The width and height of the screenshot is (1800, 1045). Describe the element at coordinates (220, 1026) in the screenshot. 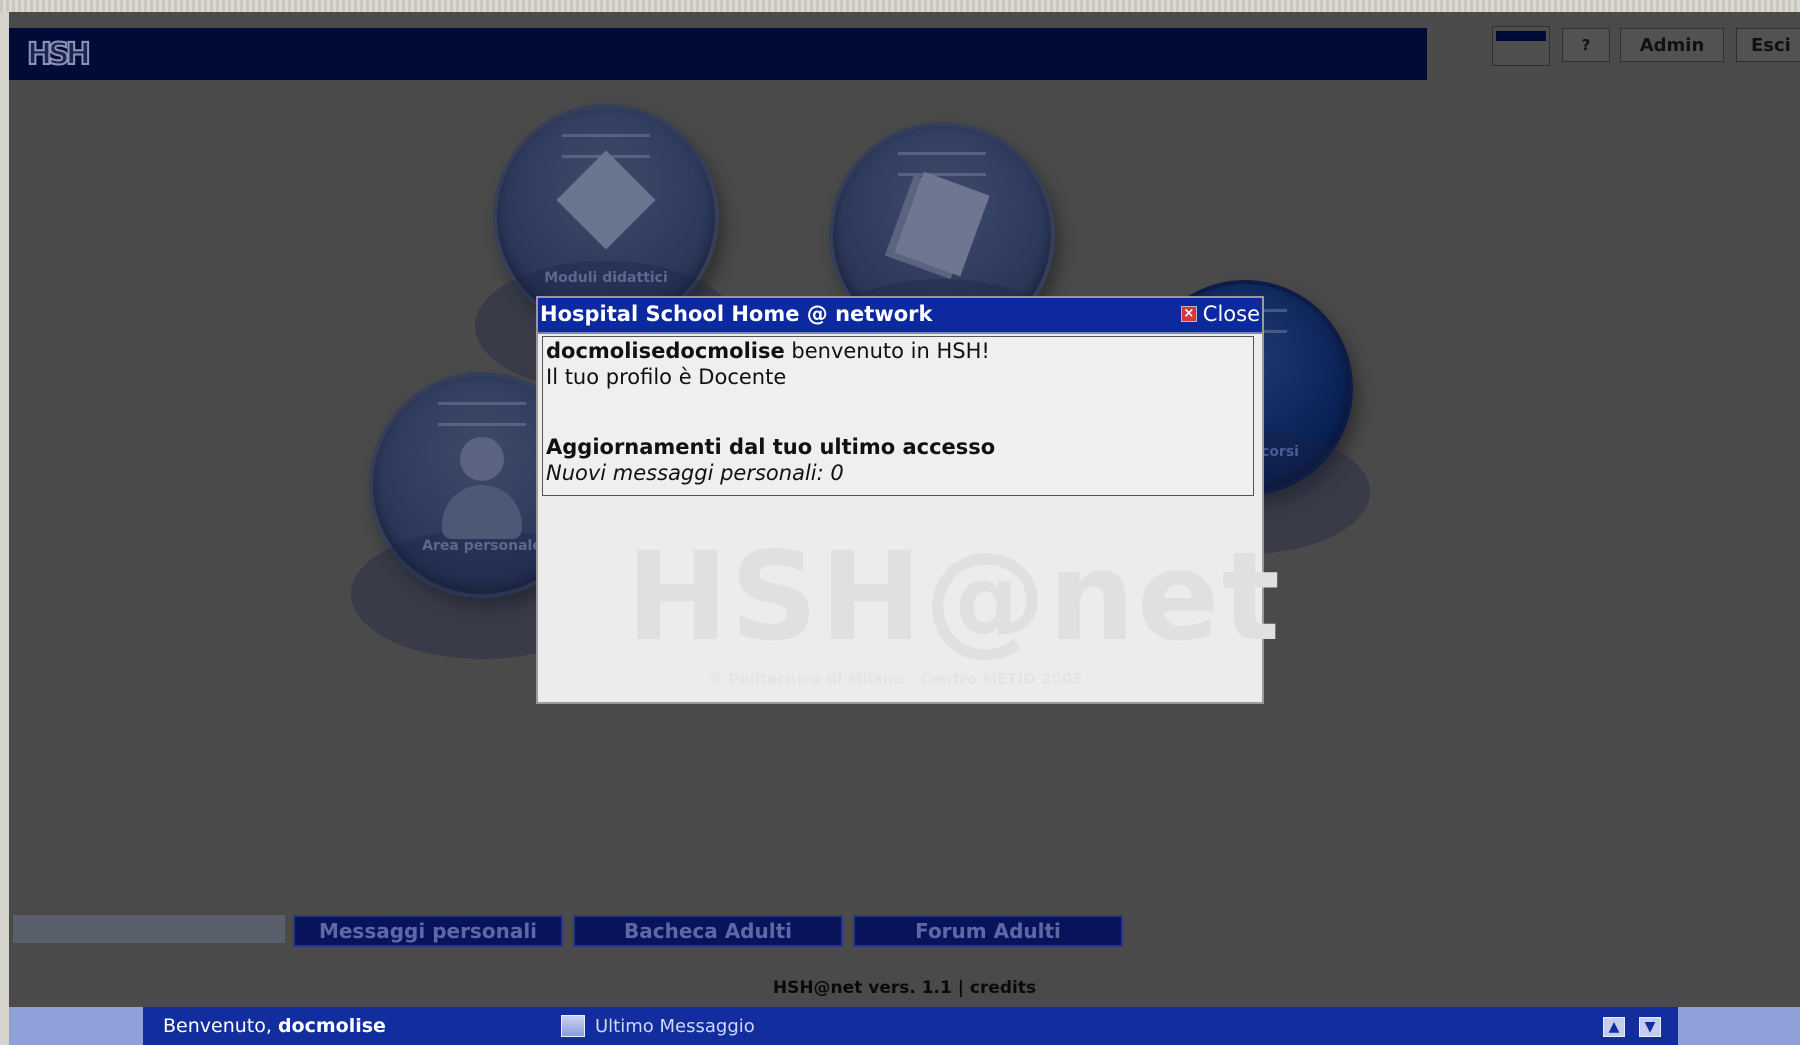

I see `welcome-prefix: Benvenuto,` at that location.